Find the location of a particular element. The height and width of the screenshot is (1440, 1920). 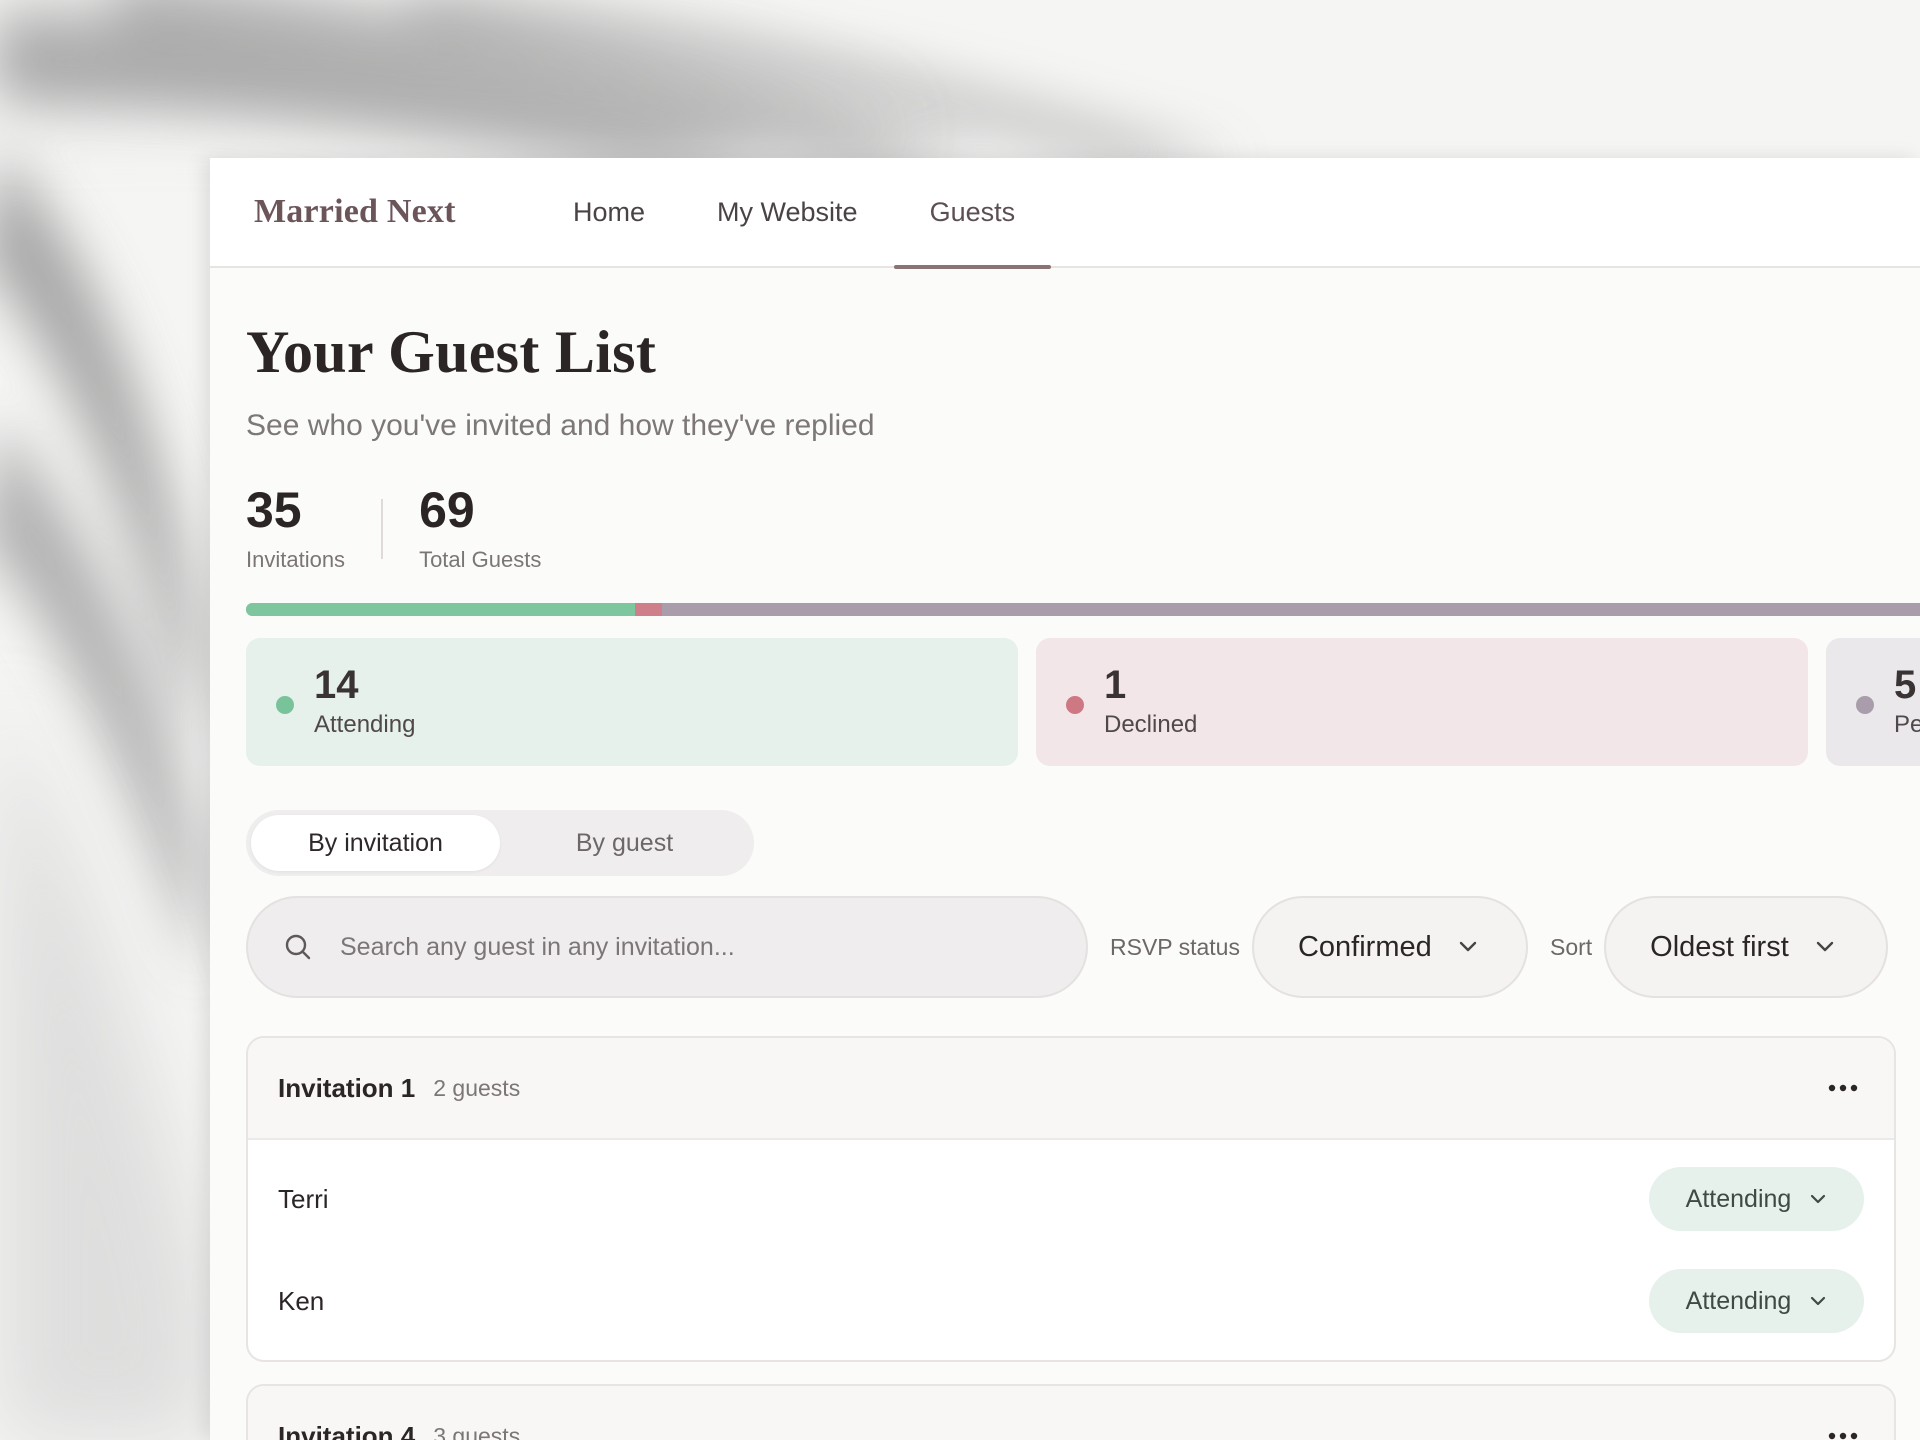

search-icon is located at coordinates (298, 947).